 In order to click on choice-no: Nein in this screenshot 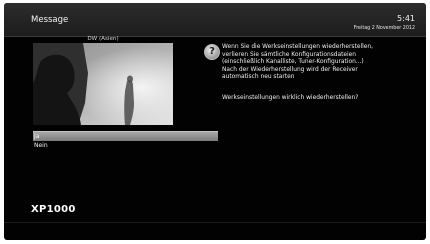, I will do `click(125, 145)`.